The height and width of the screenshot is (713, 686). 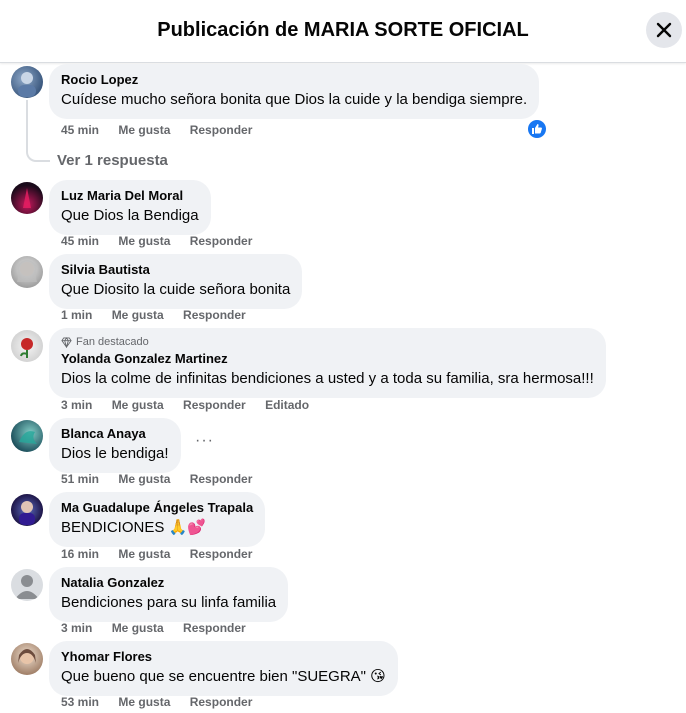 I want to click on dialog-header: Publicación de MARIA SORTE OFICIAL, so click(x=343, y=31).